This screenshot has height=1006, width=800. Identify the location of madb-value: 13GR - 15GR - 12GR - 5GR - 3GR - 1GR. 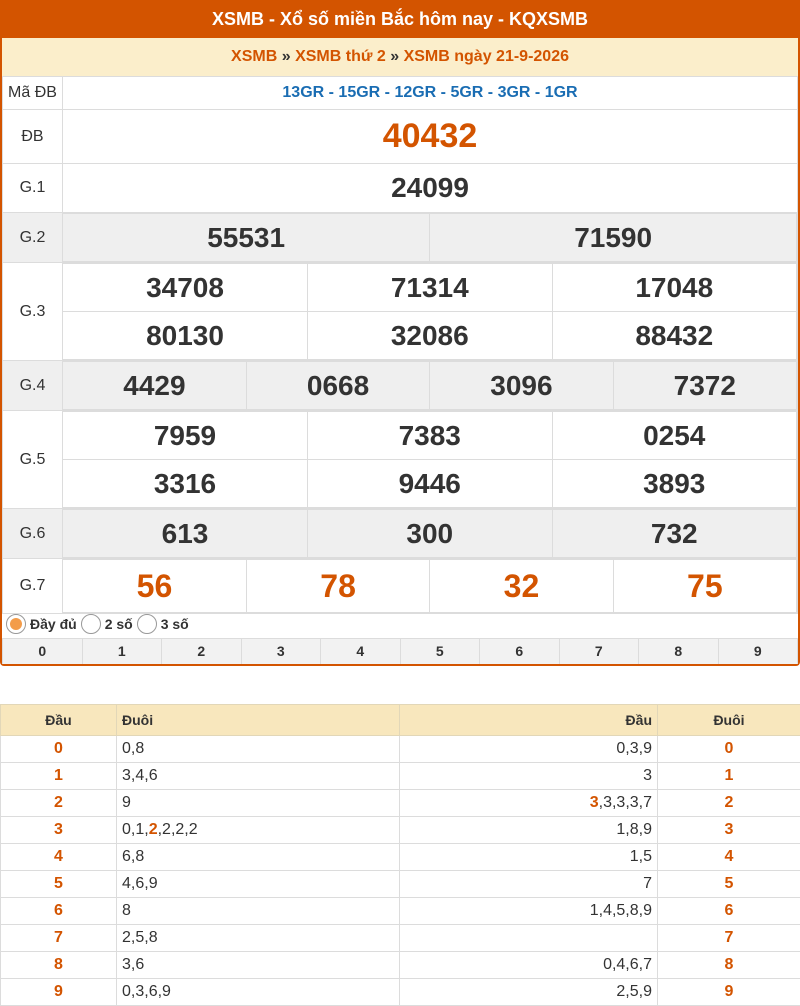
(430, 93).